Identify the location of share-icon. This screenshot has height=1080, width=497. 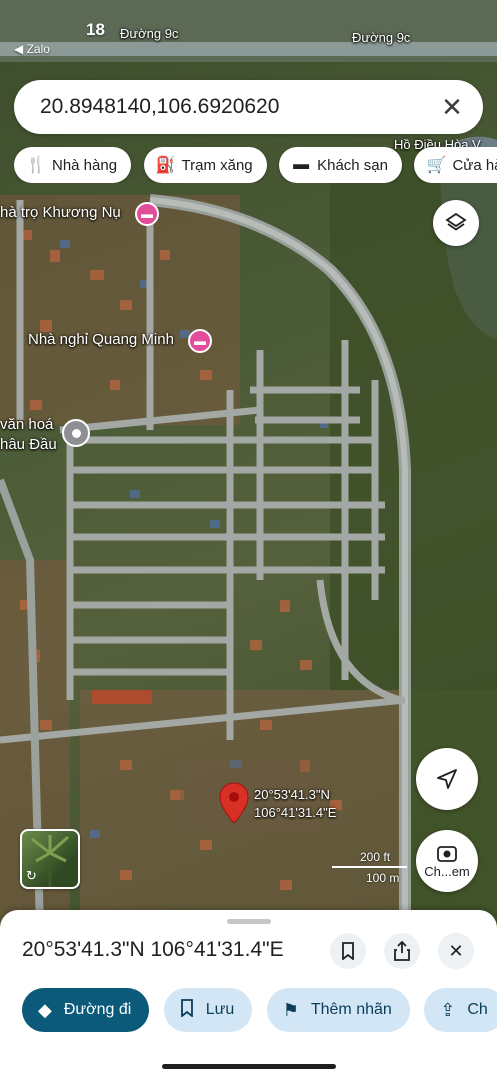
(402, 951).